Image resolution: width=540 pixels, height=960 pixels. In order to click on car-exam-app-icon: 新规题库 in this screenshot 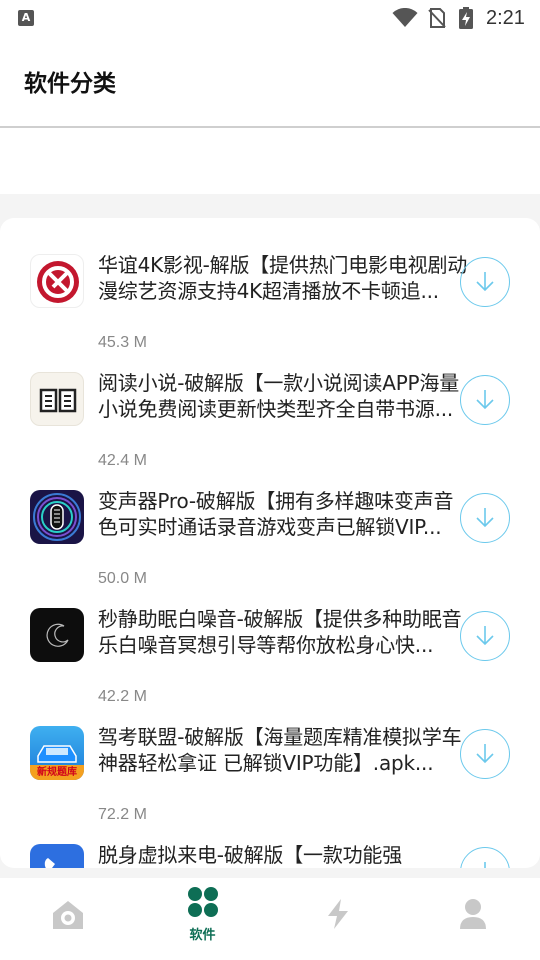, I will do `click(57, 753)`.